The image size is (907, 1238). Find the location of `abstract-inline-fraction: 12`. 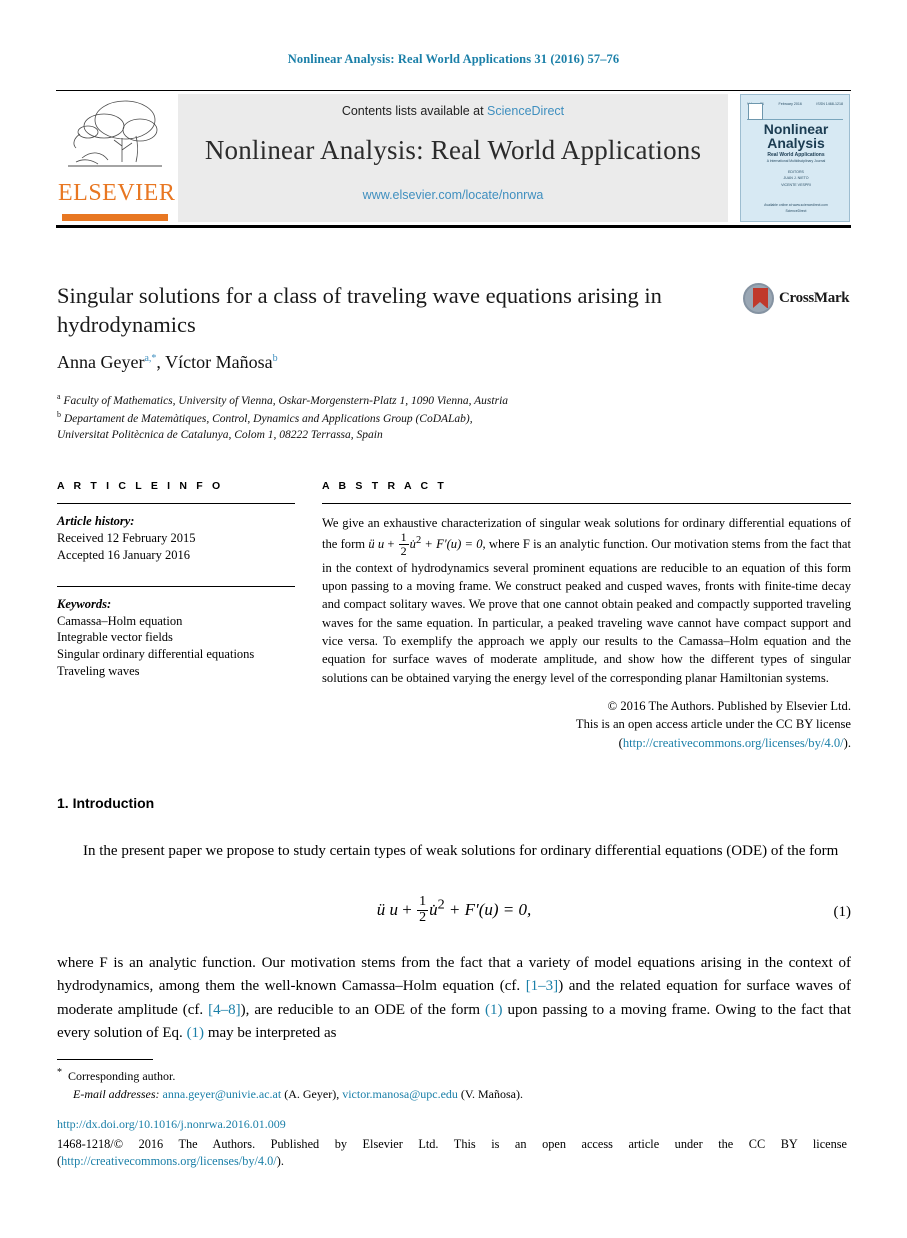

abstract-inline-fraction: 12 is located at coordinates (403, 544).